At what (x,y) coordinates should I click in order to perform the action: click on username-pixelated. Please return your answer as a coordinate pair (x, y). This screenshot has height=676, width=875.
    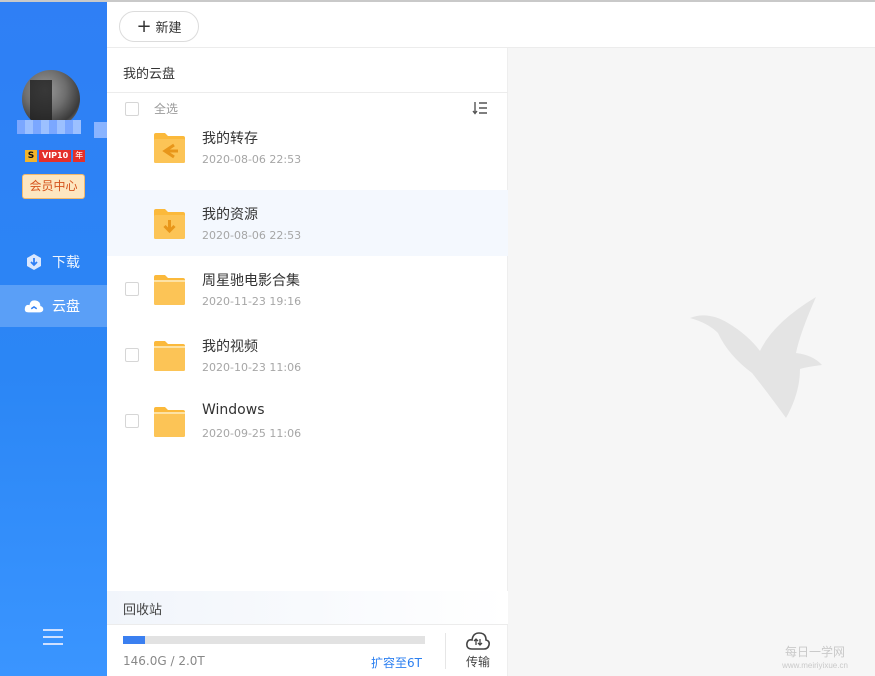
    Looking at the image, I should click on (49, 127).